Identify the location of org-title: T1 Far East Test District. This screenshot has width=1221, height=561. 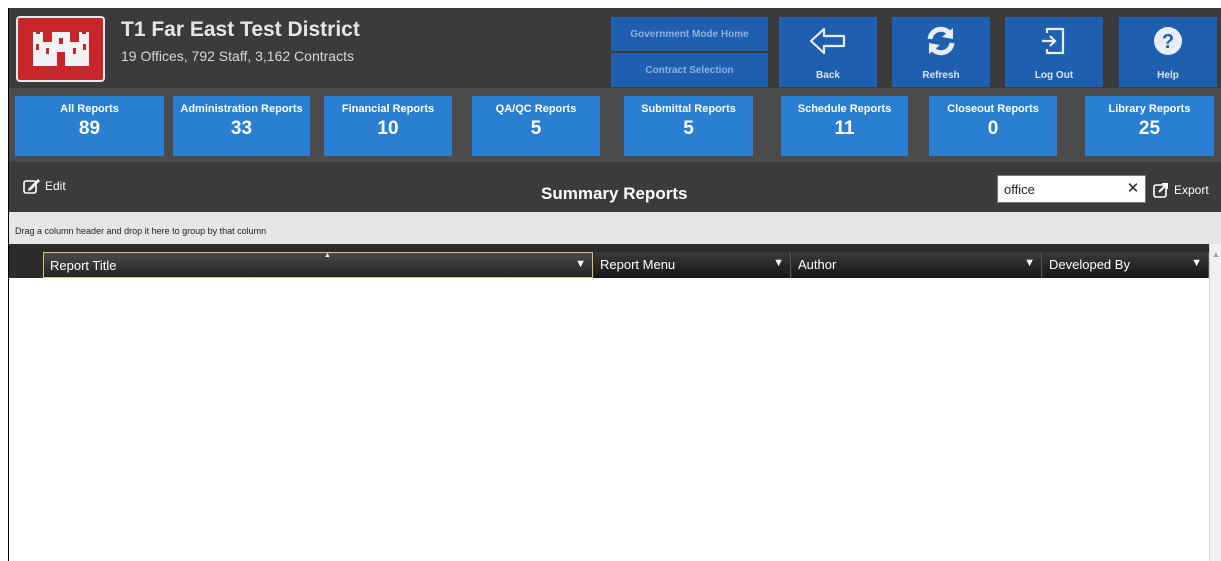
(240, 29).